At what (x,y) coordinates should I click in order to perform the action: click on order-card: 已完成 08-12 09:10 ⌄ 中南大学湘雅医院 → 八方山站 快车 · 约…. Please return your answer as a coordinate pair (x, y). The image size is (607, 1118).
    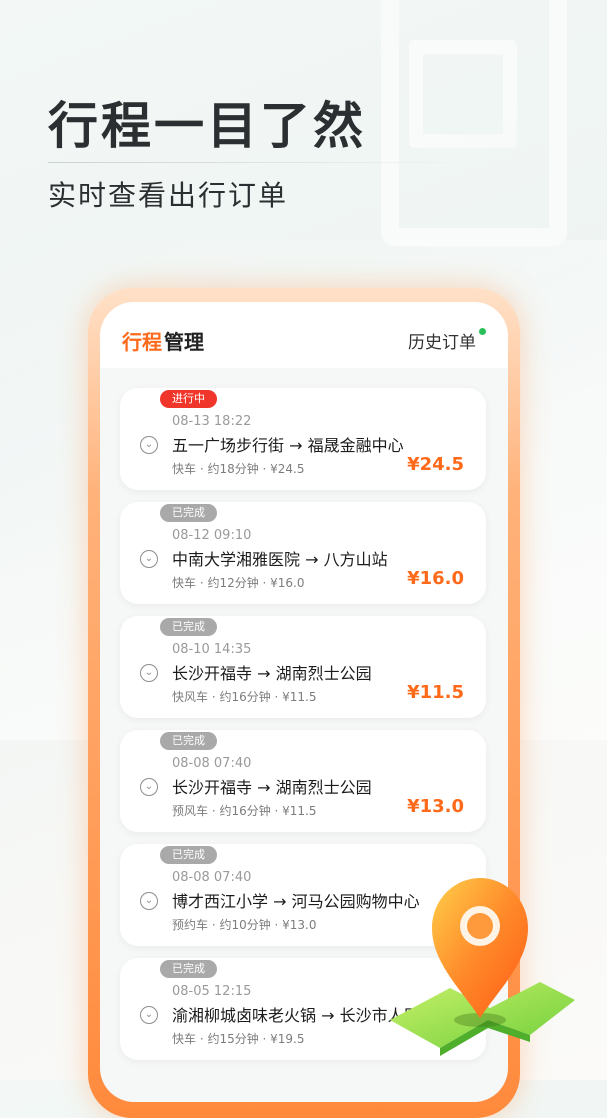
    Looking at the image, I should click on (303, 553).